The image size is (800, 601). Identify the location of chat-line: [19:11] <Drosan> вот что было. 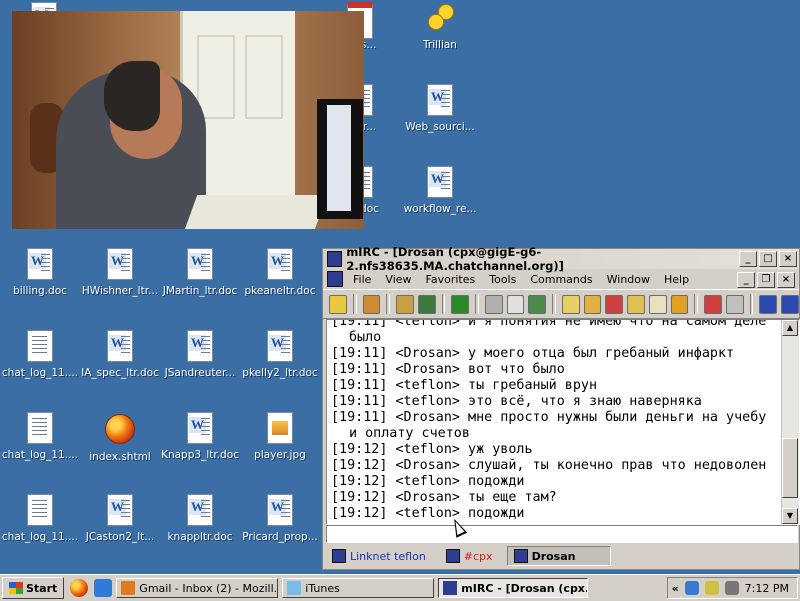
(448, 369).